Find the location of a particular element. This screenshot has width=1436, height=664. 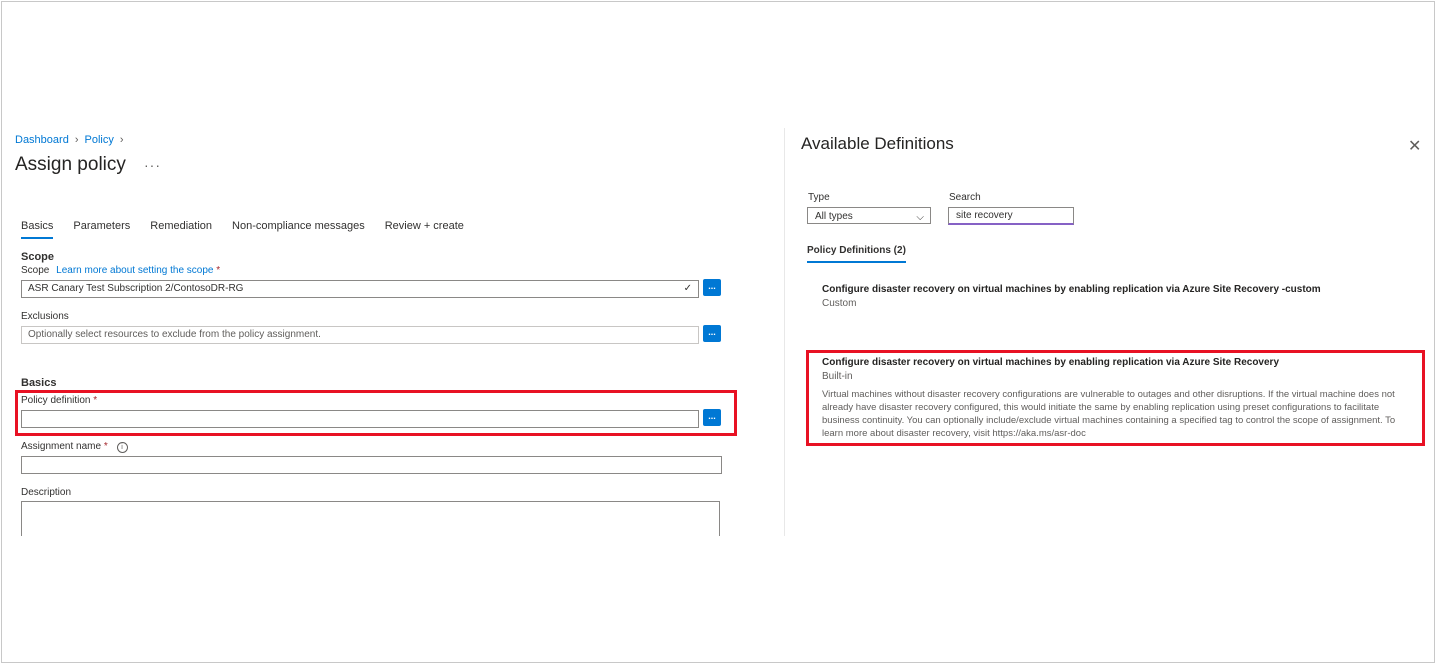

tab-policy-definitions: Policy Definitions (2) is located at coordinates (856, 254).